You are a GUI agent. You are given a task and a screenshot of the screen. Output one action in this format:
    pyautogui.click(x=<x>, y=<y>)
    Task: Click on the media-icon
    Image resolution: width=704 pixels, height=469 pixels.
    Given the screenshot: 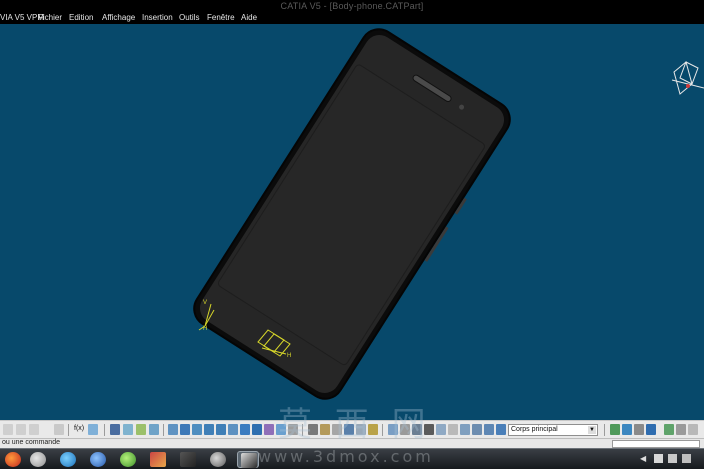 What is the action you would take?
    pyautogui.click(x=188, y=459)
    